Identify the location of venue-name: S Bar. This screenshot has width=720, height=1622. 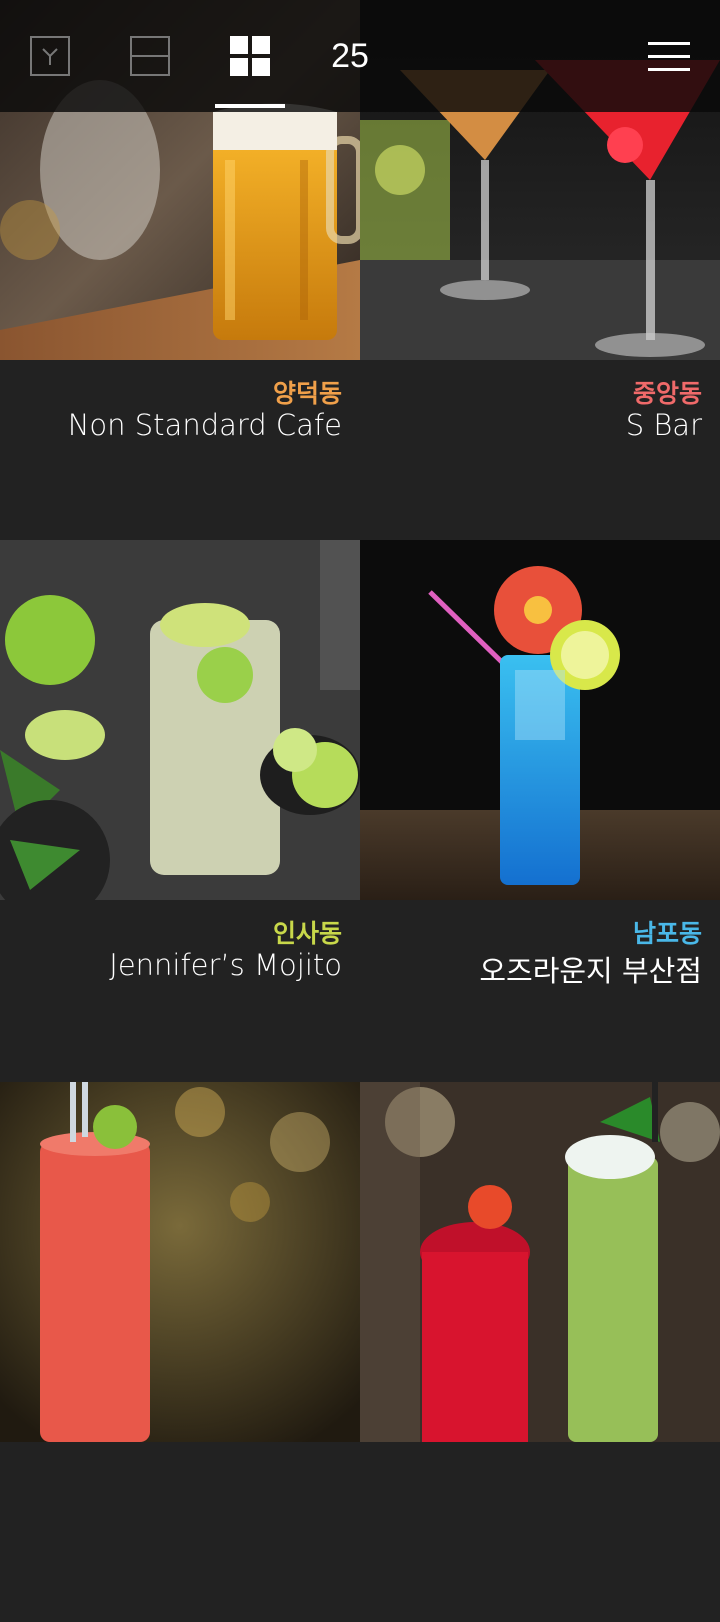
(664, 425).